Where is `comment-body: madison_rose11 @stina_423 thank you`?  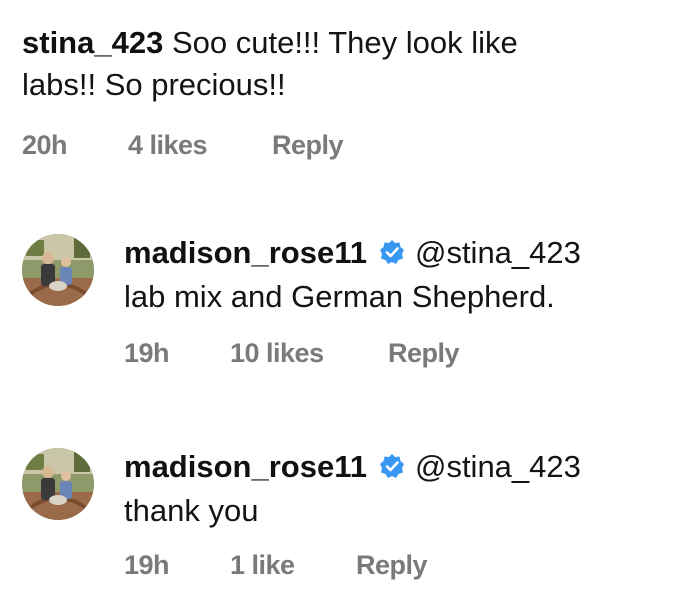 comment-body: madison_rose11 @stina_423 thank you is located at coordinates (394, 489).